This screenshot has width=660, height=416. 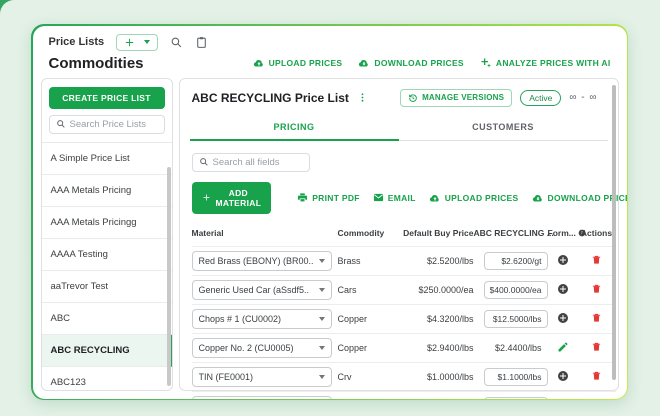 What do you see at coordinates (106, 319) in the screenshot?
I see `sidebar-item-abc: ABC` at bounding box center [106, 319].